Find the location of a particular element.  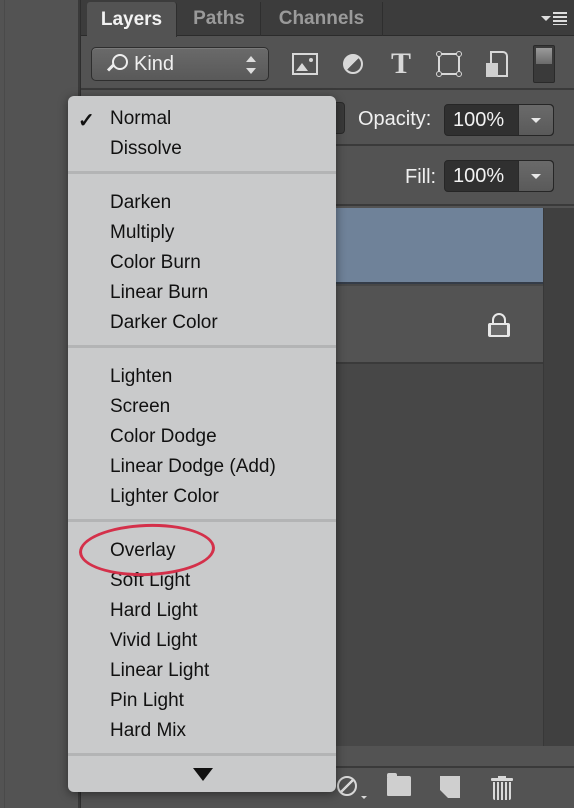

panel-menu-icon is located at coordinates (553, 18).